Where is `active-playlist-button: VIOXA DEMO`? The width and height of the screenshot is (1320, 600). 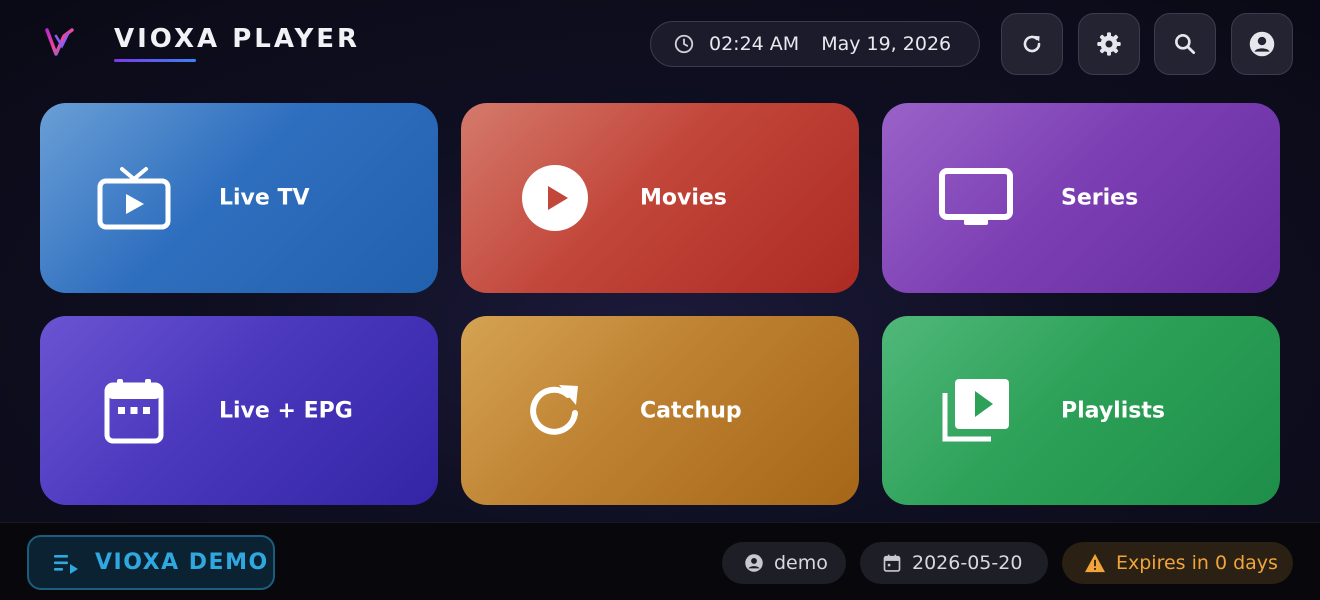
active-playlist-button: VIOXA DEMO is located at coordinates (151, 562).